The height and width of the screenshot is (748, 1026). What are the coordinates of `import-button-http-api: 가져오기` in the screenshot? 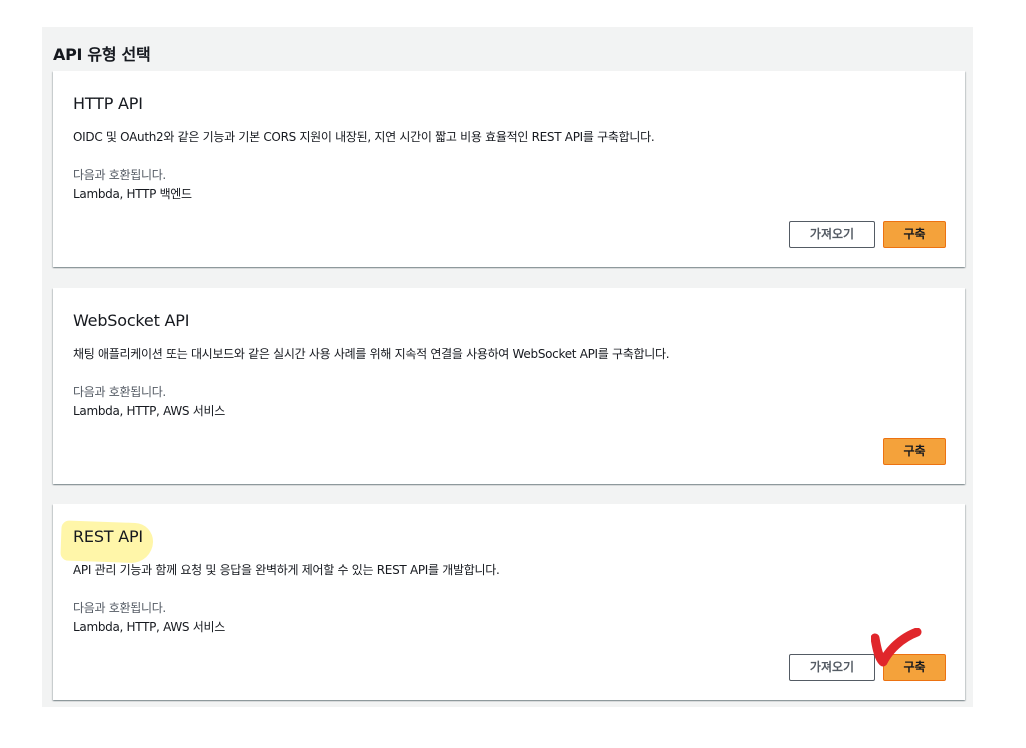 It's located at (832, 234).